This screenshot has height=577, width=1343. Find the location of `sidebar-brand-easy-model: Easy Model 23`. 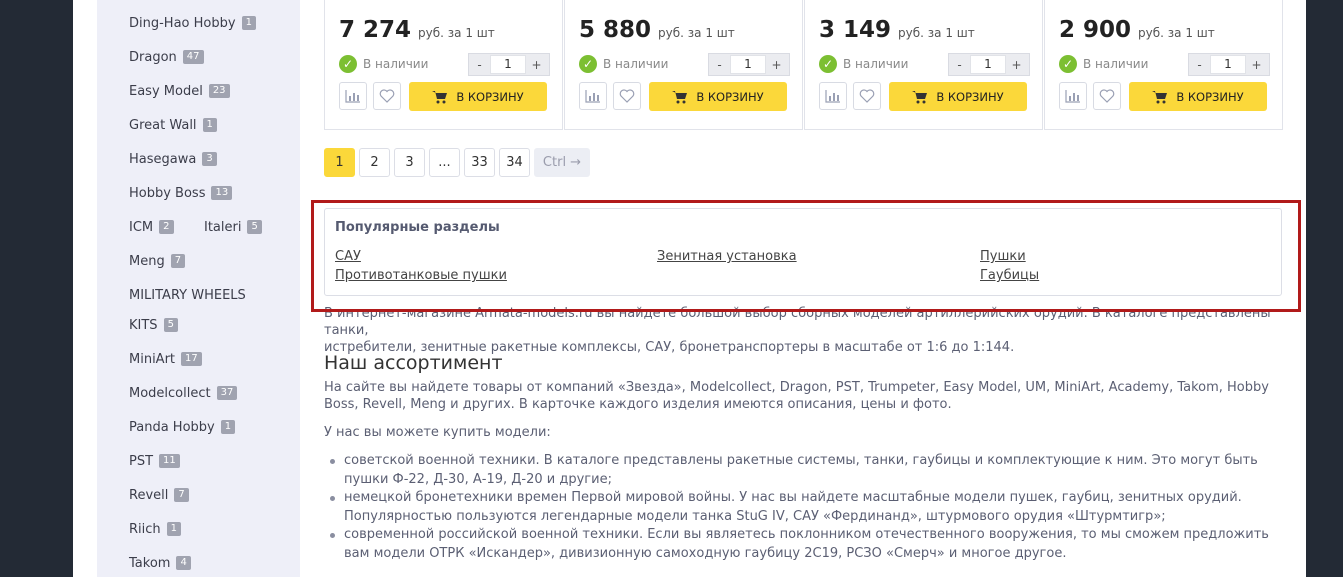

sidebar-brand-easy-model: Easy Model 23 is located at coordinates (179, 91).